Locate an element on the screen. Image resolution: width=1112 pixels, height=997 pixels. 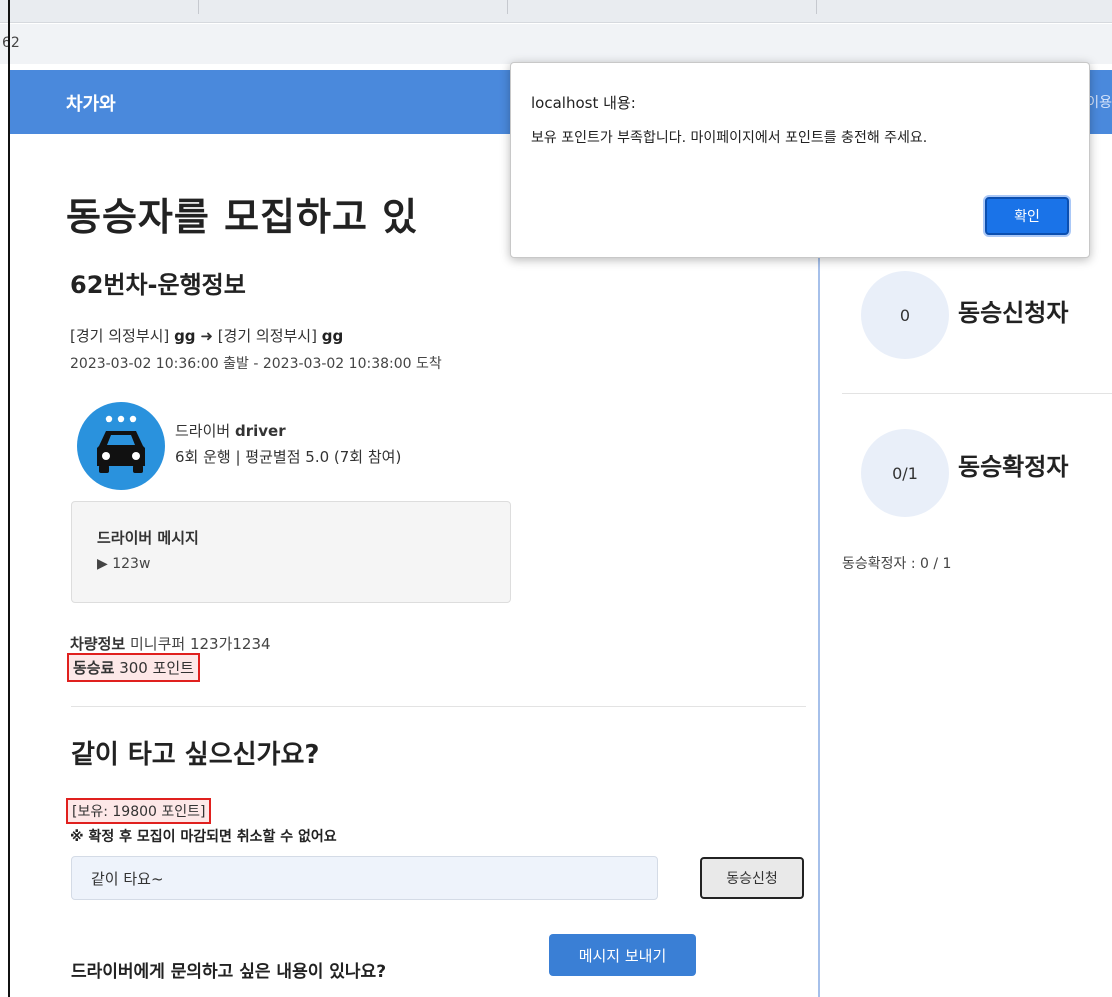
driver-name-line: 드라이버 driver is located at coordinates (230, 430).